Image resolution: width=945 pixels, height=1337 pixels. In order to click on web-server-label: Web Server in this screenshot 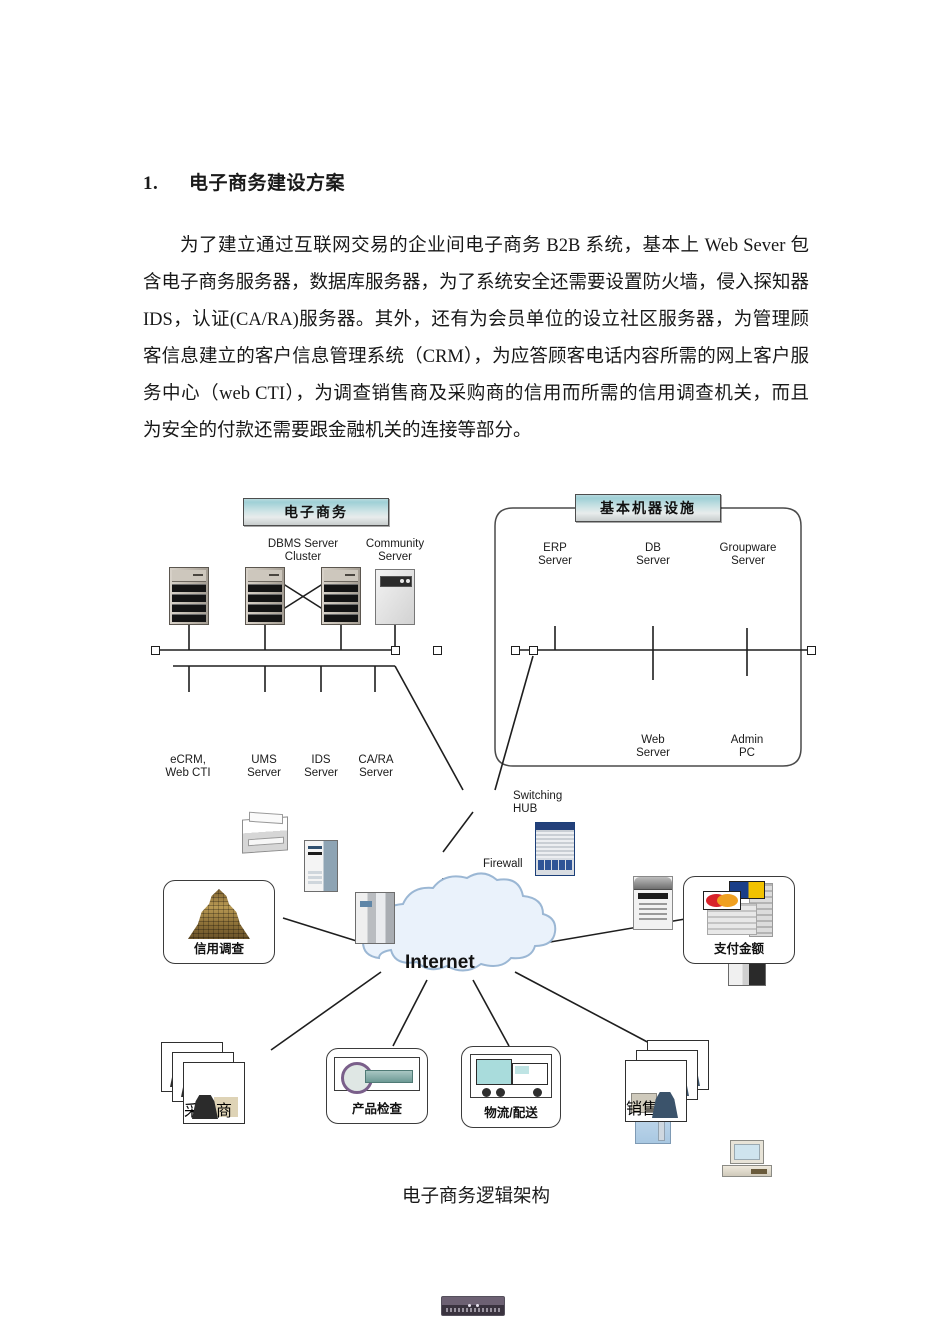, I will do `click(653, 746)`.